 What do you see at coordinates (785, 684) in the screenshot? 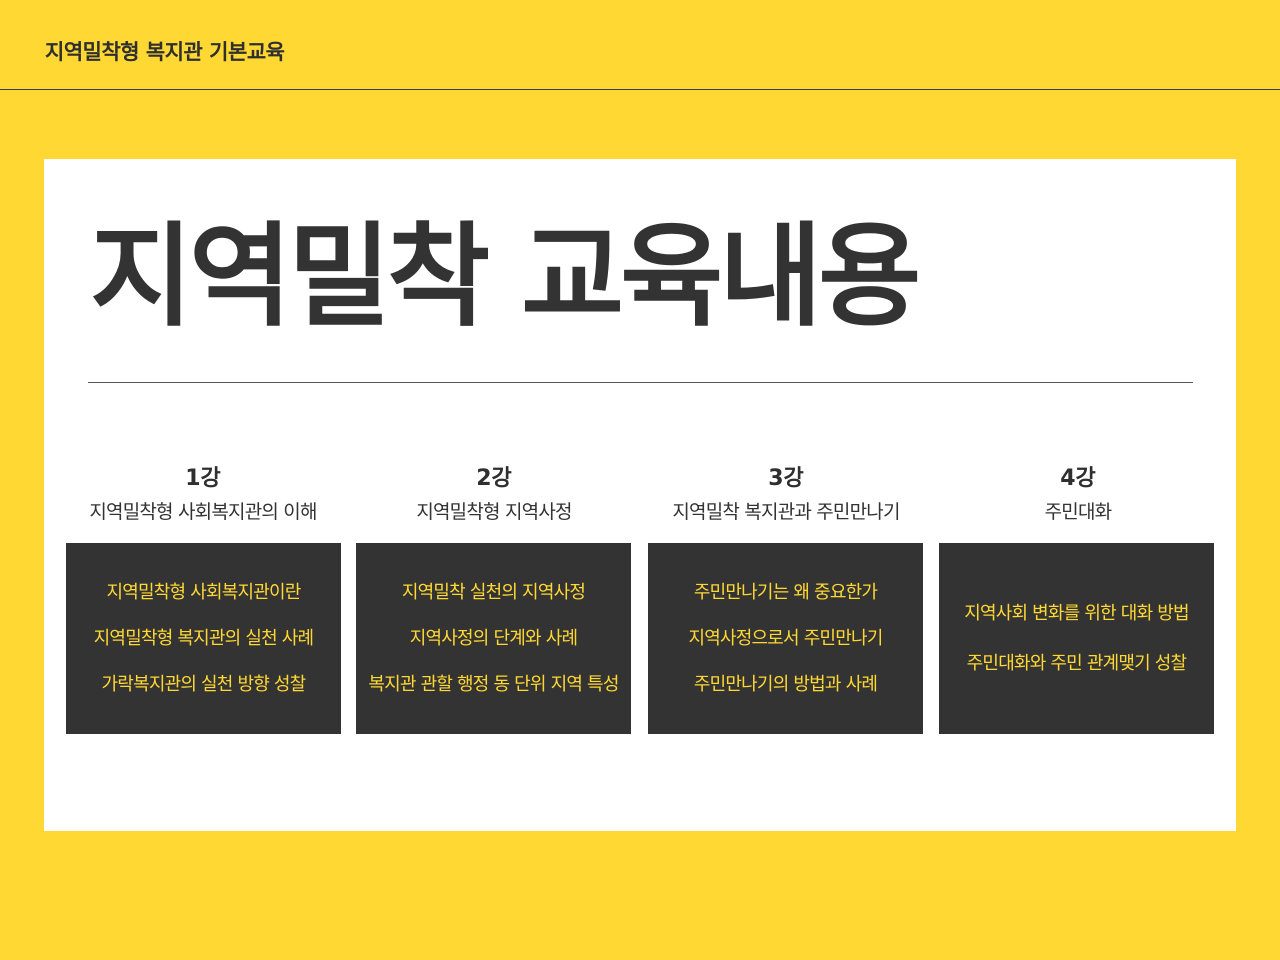
I see `lecture-3-item: 주민만나기의 방법과 사례` at bounding box center [785, 684].